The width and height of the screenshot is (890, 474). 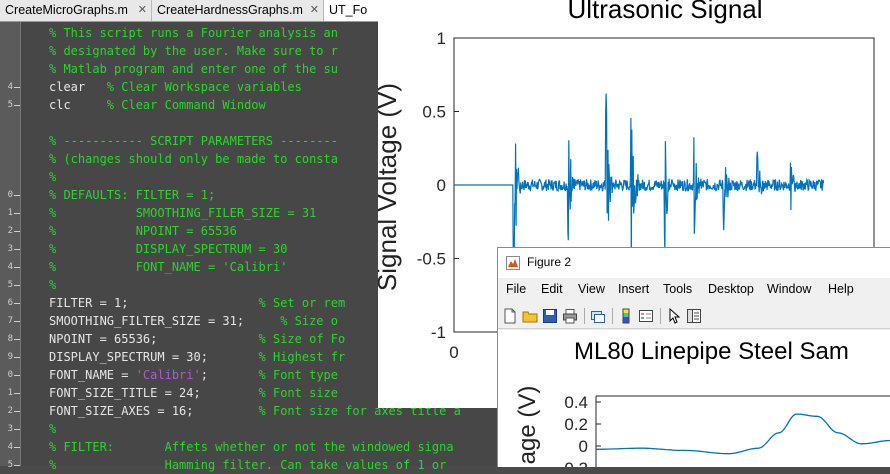 I want to click on code-line: FONT_SIZE_TITLE = 24; % Font size, so click(x=193, y=393).